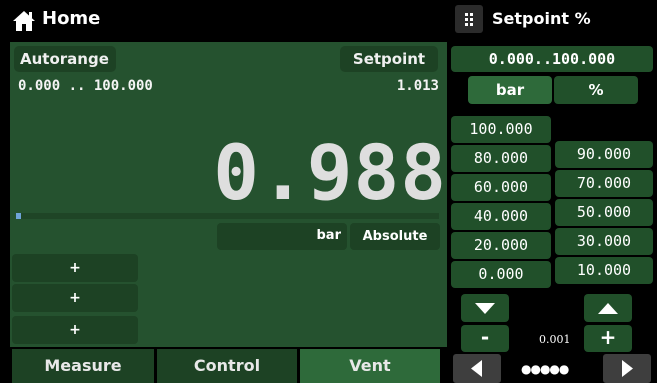 The image size is (657, 383). I want to click on grip-icon, so click(469, 19).